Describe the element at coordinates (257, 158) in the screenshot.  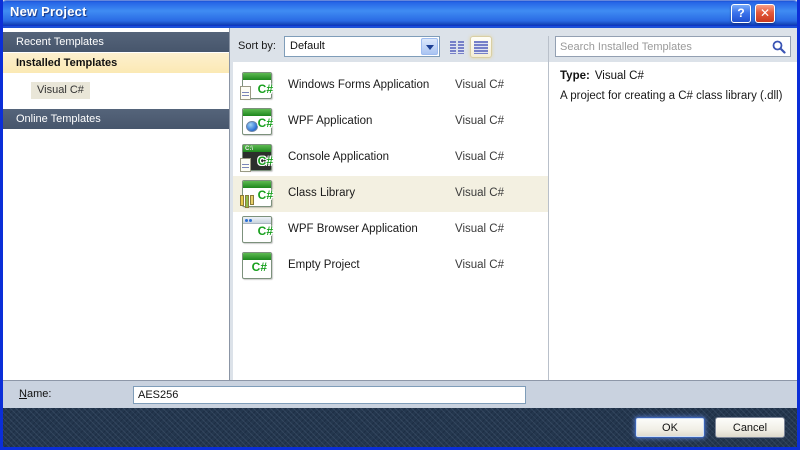
I see `console-app-icon: C:\ C#` at that location.